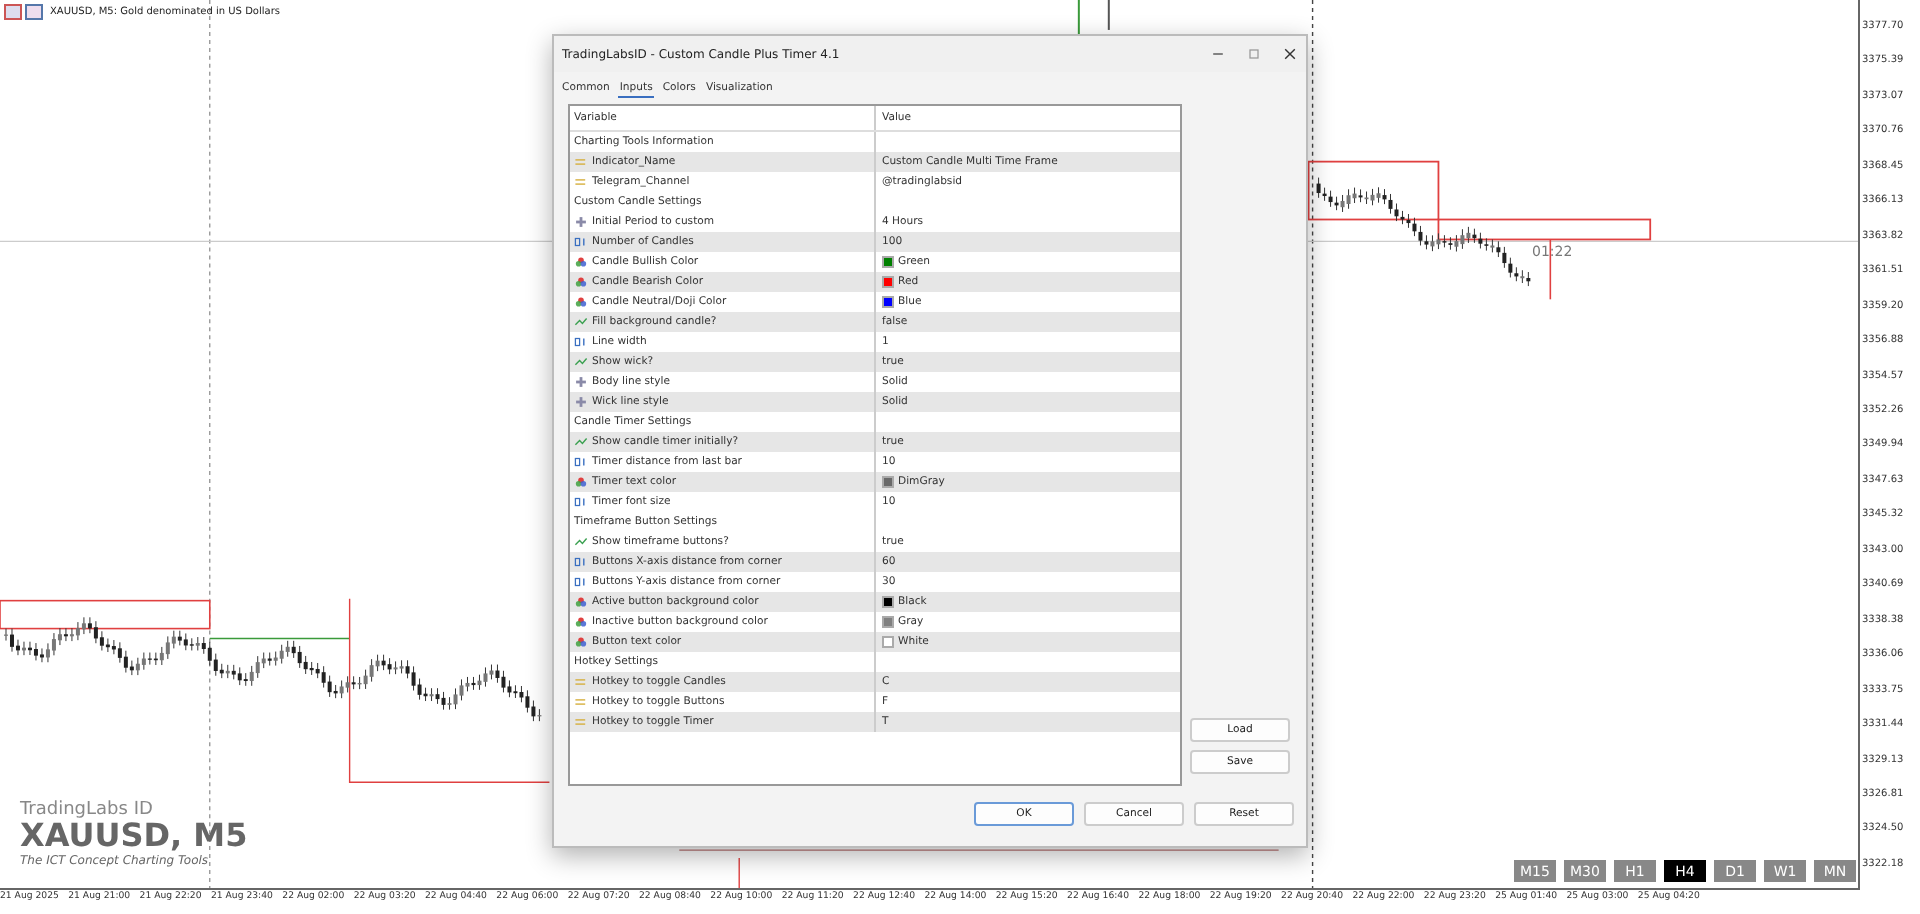 The width and height of the screenshot is (1920, 914). Describe the element at coordinates (1290, 54) in the screenshot. I see `close-icon` at that location.